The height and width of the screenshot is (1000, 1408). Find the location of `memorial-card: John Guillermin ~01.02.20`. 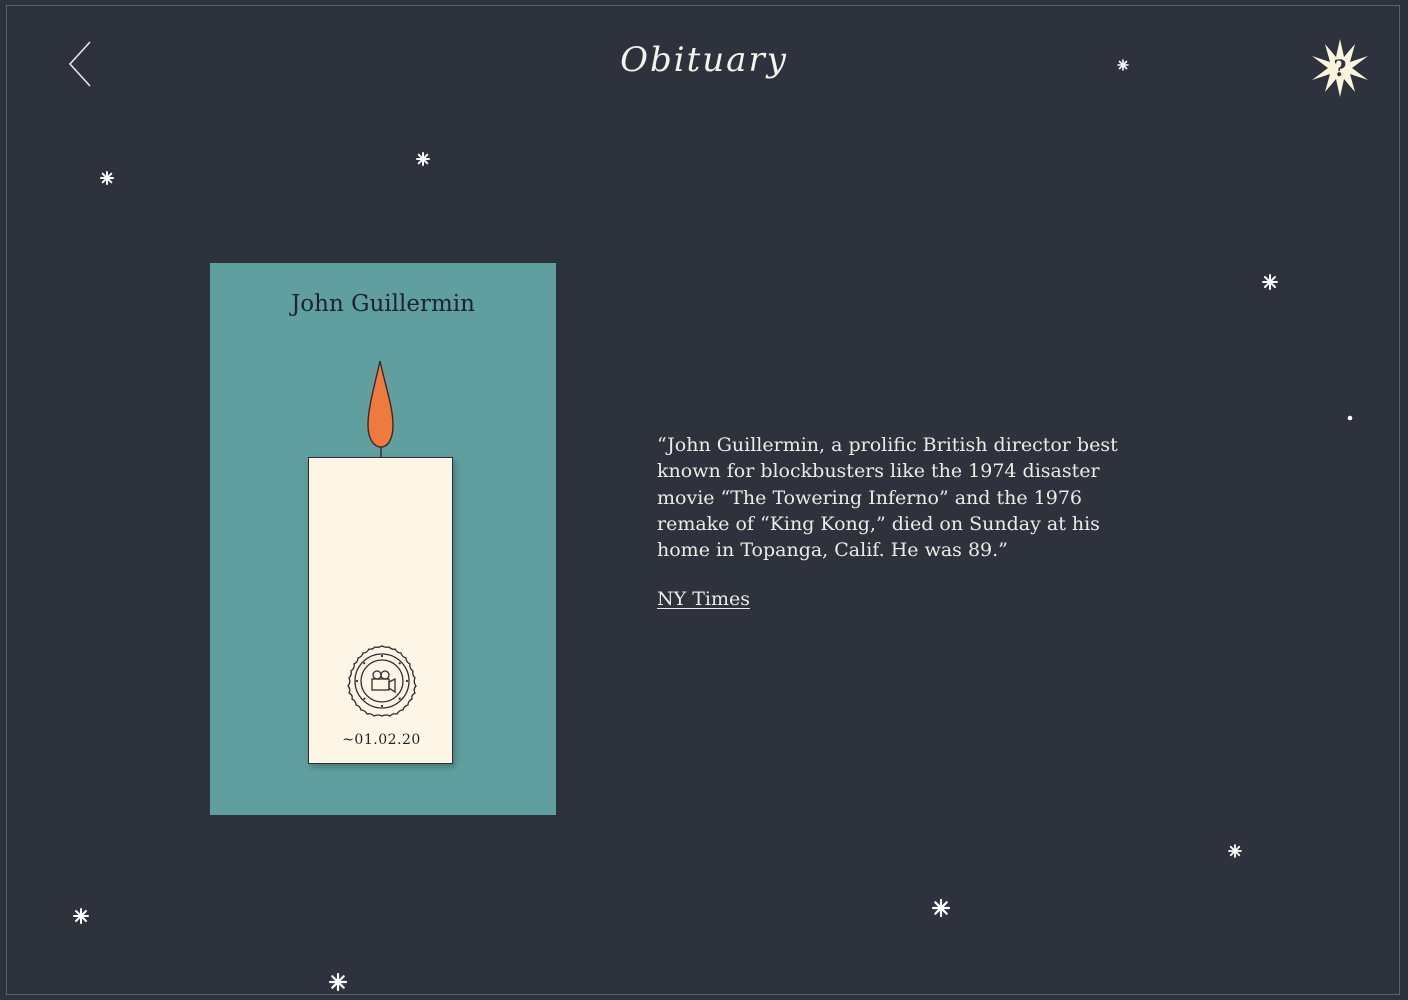

memorial-card: John Guillermin ~01.02.20 is located at coordinates (383, 539).